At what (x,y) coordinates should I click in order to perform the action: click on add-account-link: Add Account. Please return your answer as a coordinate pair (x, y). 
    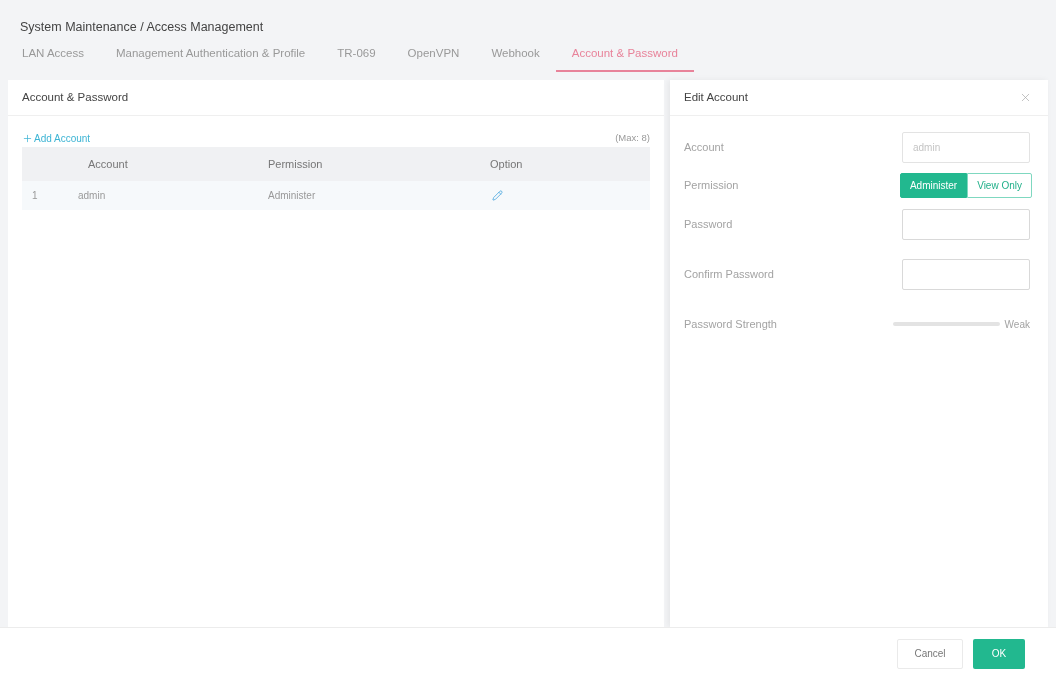
    Looking at the image, I should click on (56, 138).